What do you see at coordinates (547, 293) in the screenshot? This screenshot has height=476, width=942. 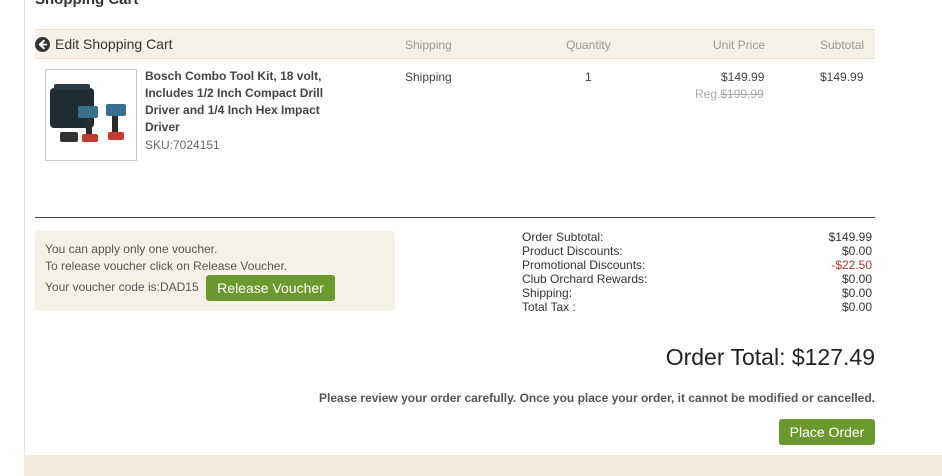 I see `summary-label: Shipping:` at bounding box center [547, 293].